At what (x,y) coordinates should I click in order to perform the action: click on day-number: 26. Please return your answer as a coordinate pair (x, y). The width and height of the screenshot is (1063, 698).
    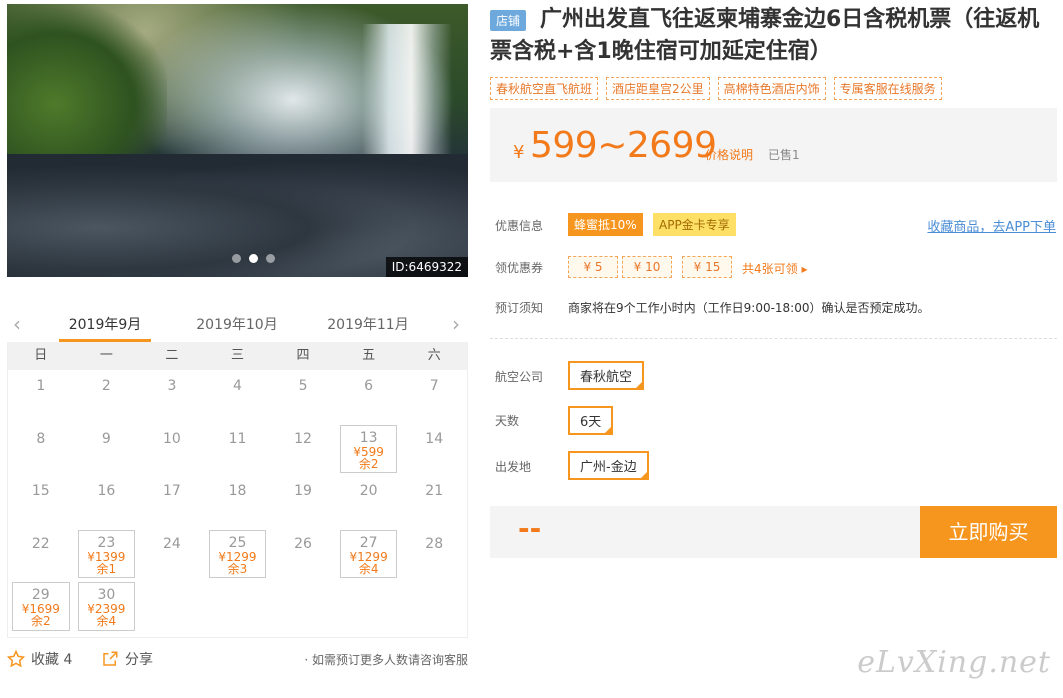
    Looking at the image, I should click on (303, 543).